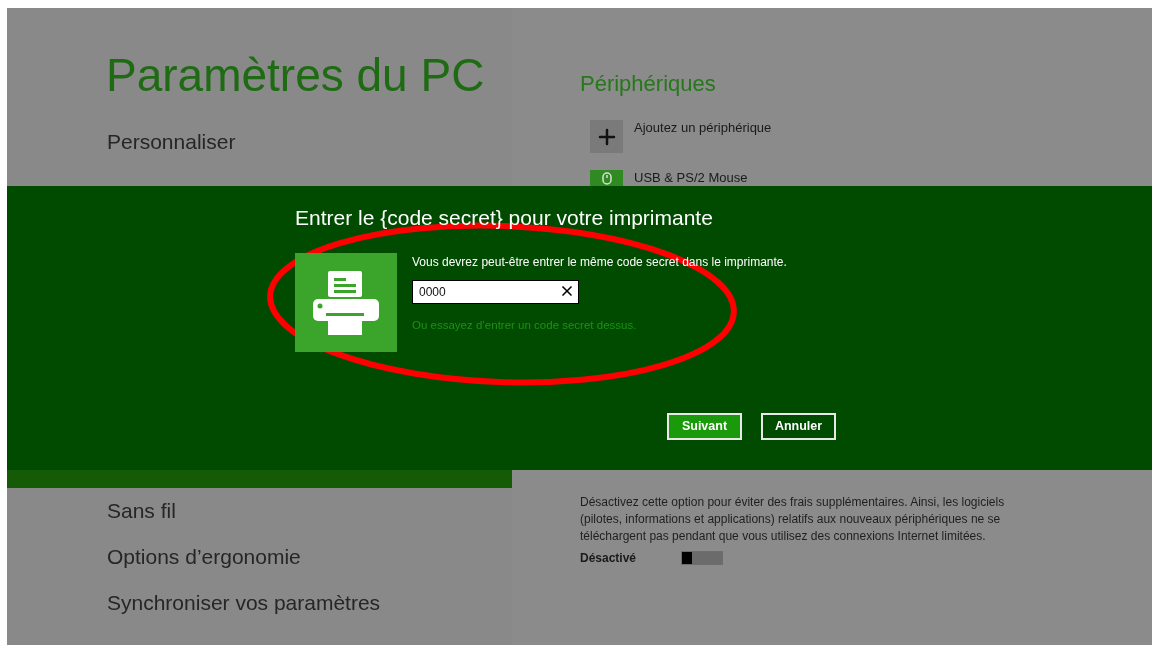 Image resolution: width=1152 pixels, height=645 pixels. What do you see at coordinates (495, 292) in the screenshot?
I see `pin-input-field: 0000` at bounding box center [495, 292].